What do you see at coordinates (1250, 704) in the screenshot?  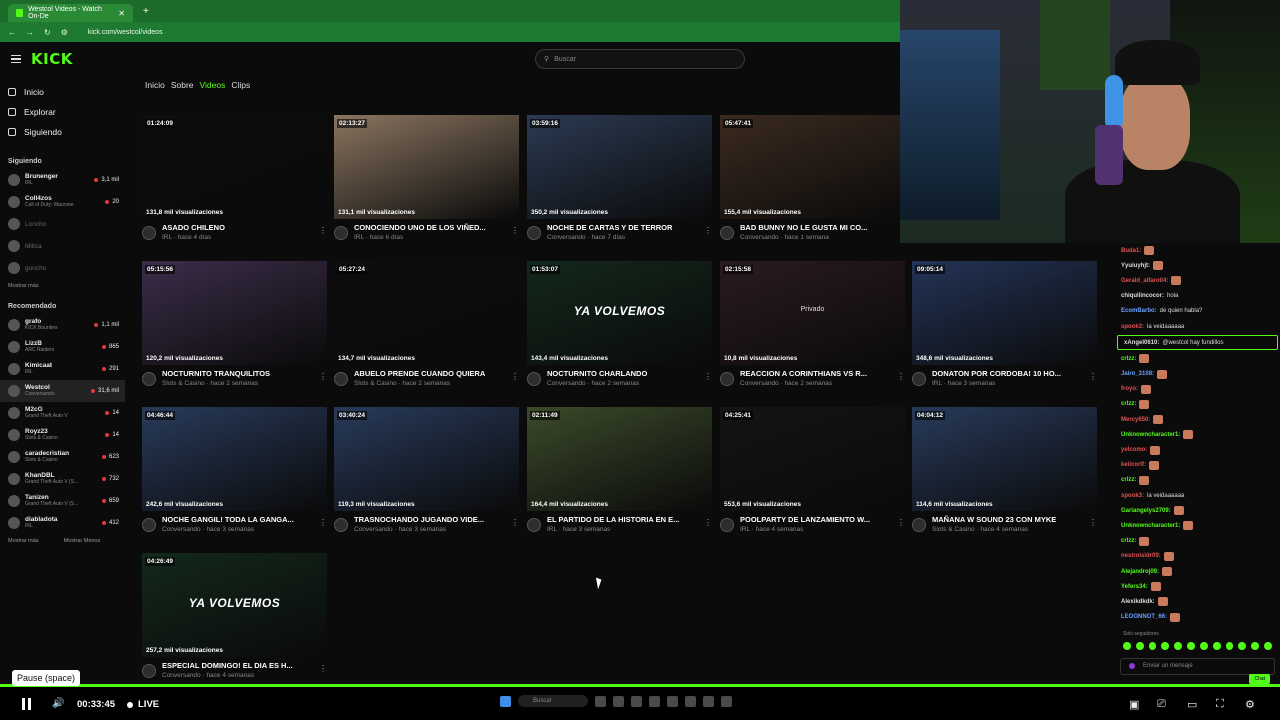 I see `settings-gear-icon: ⚙` at bounding box center [1250, 704].